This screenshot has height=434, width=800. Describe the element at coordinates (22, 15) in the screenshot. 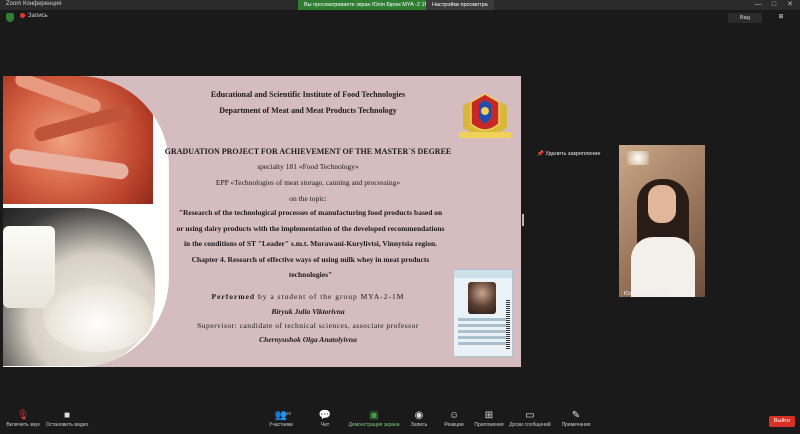

I see `record-dot-icon` at that location.